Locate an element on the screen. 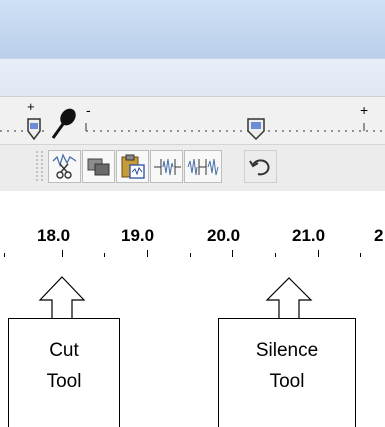  recording-volume-thumb is located at coordinates (256, 129).